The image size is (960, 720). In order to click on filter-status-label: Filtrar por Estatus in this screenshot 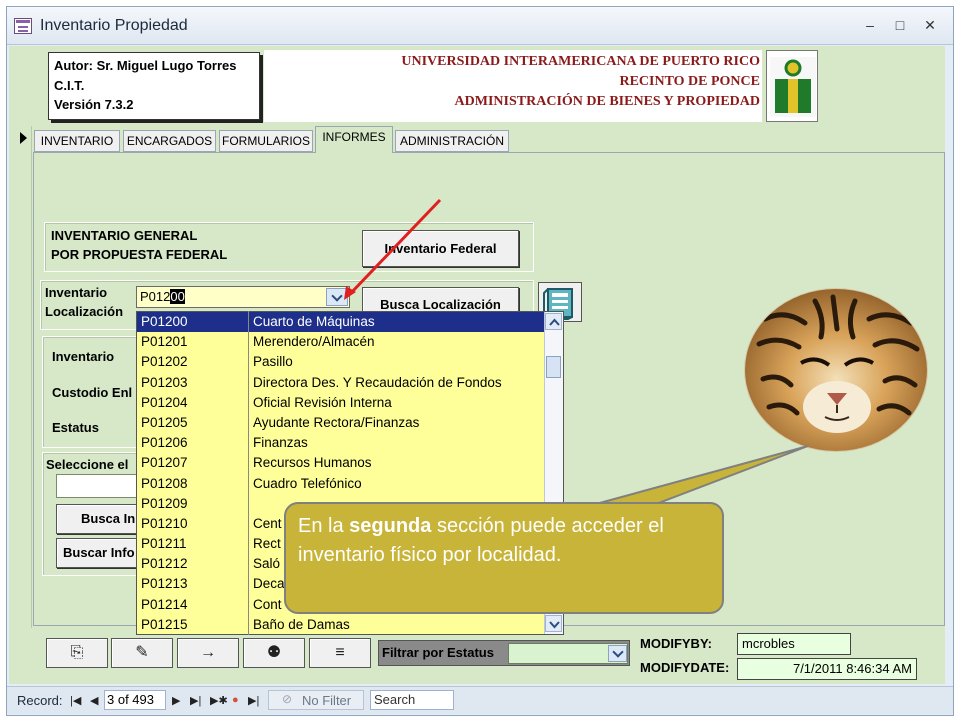, I will do `click(438, 652)`.